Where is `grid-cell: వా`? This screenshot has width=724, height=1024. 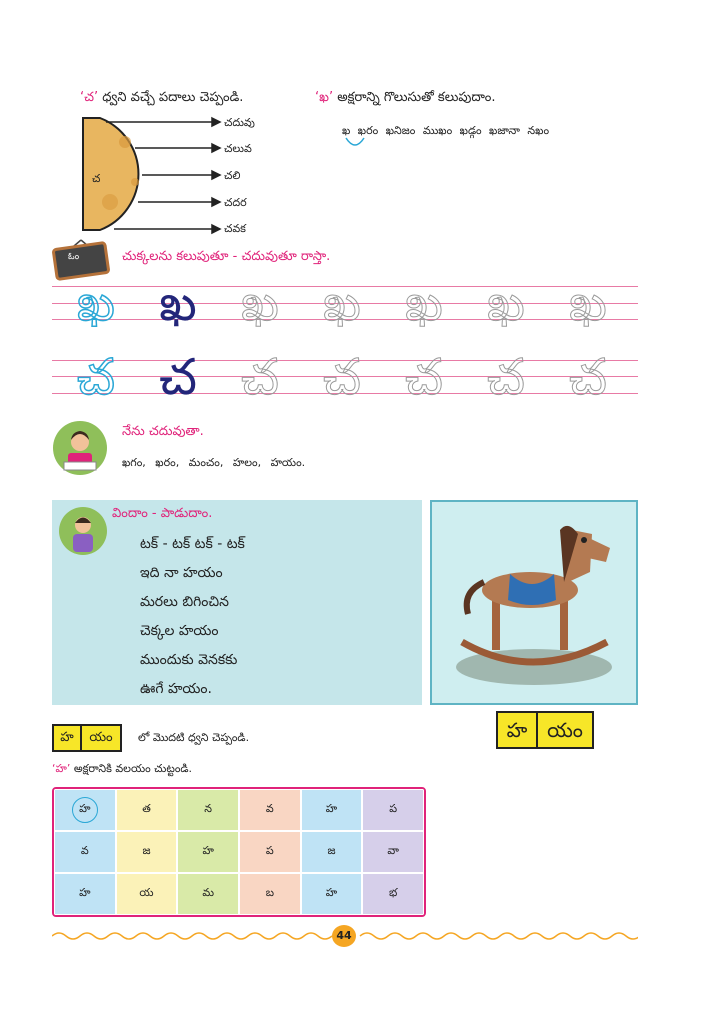 grid-cell: వా is located at coordinates (393, 852).